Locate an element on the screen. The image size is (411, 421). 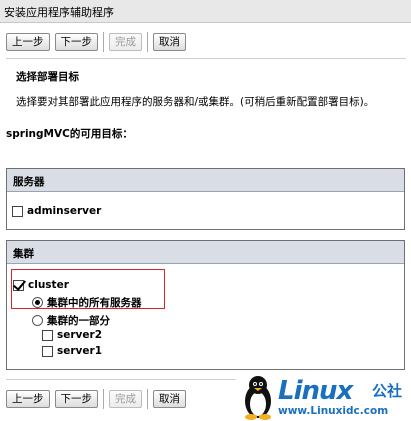
servers-panel: 服务器 is located at coordinates (205, 199).